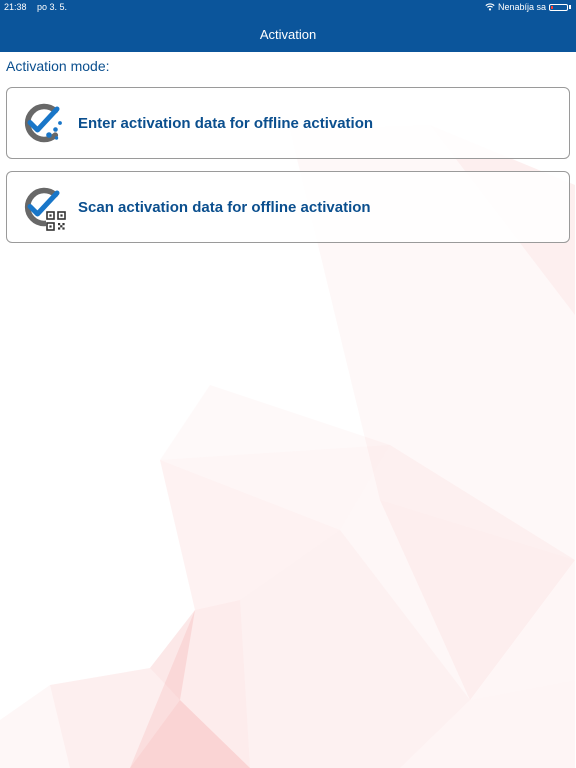 The image size is (576, 768). I want to click on status-date: po 3. 5., so click(52, 7).